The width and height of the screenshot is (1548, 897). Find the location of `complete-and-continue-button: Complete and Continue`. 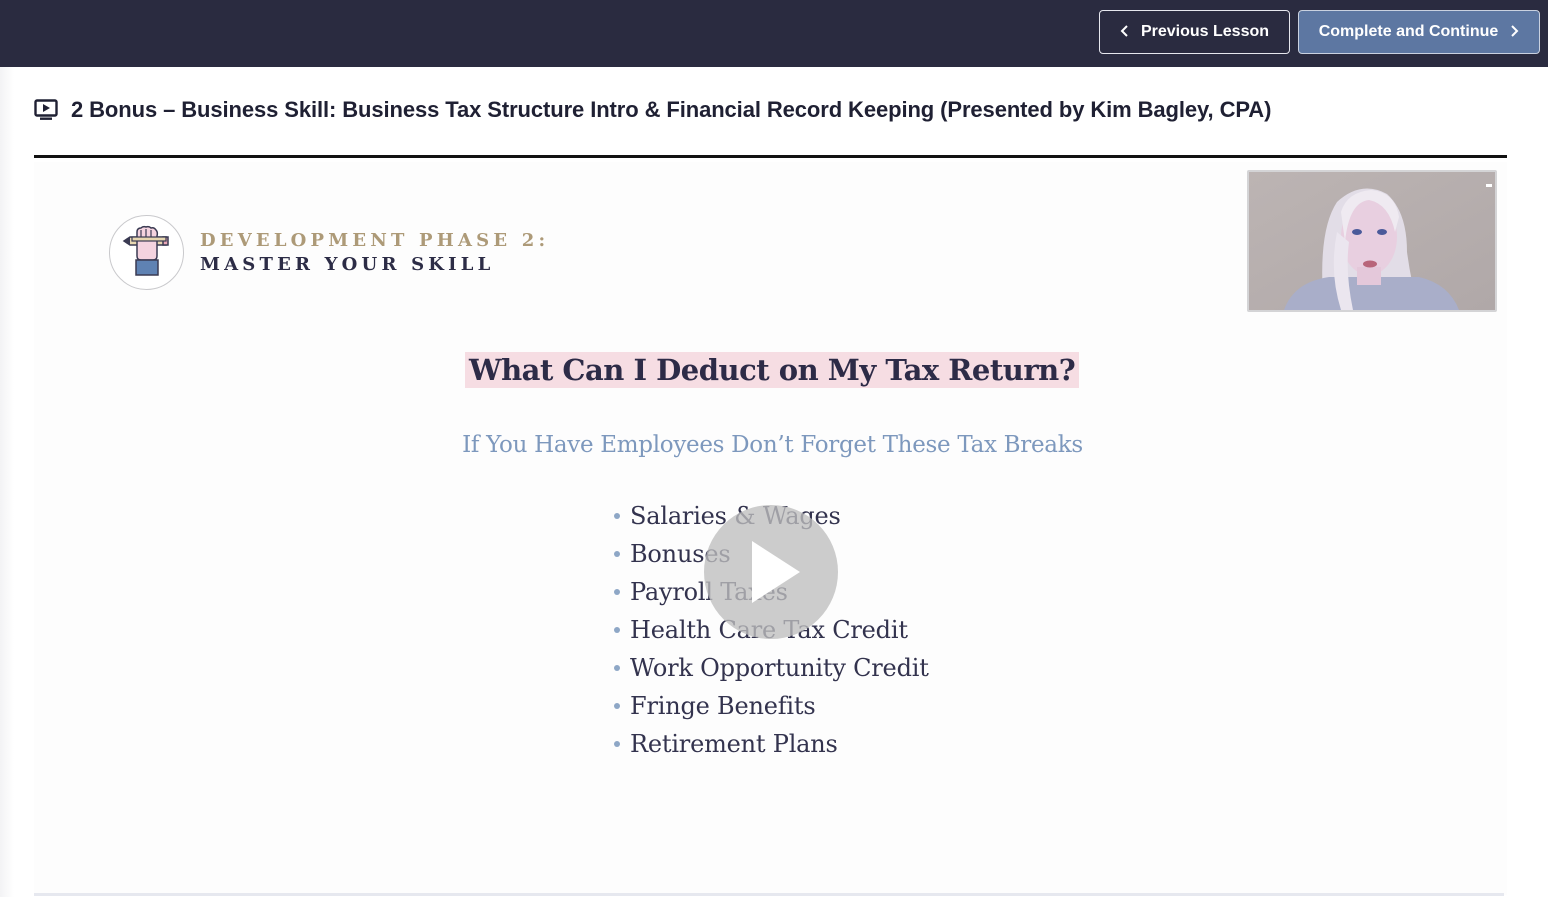

complete-and-continue-button: Complete and Continue is located at coordinates (1419, 32).